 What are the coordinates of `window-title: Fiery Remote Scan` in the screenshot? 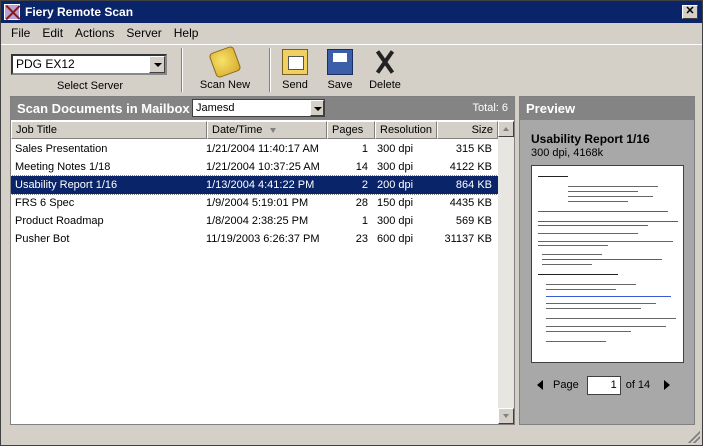 It's located at (79, 12).